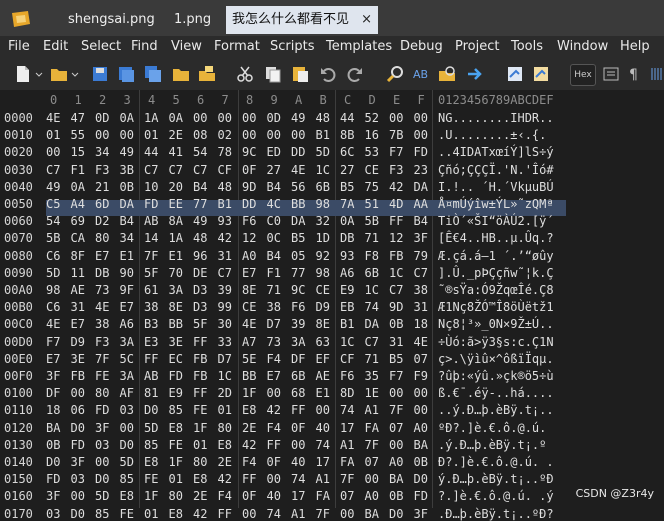 Image resolution: width=664 pixels, height=521 pixels. Describe the element at coordinates (151, 514) in the screenshot. I see `hex-byte: 01` at that location.